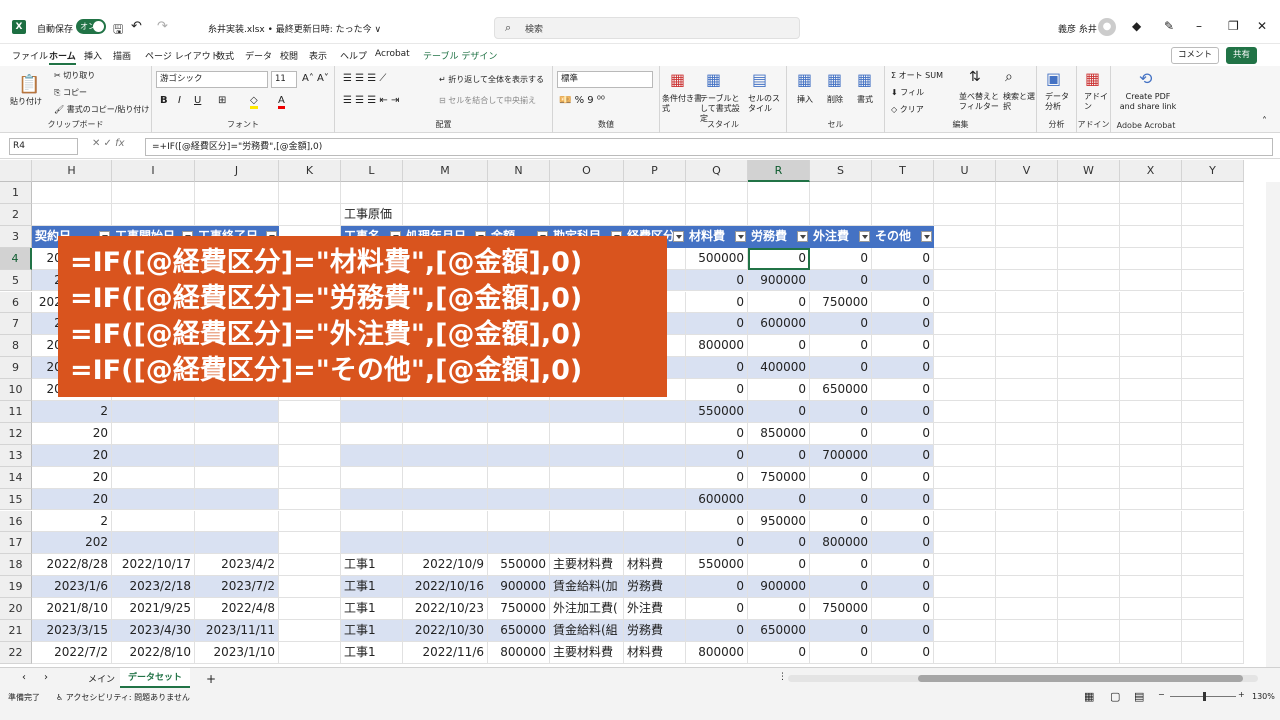  What do you see at coordinates (655, 609) in the screenshot?
I see `table-cell: 外注費` at bounding box center [655, 609].